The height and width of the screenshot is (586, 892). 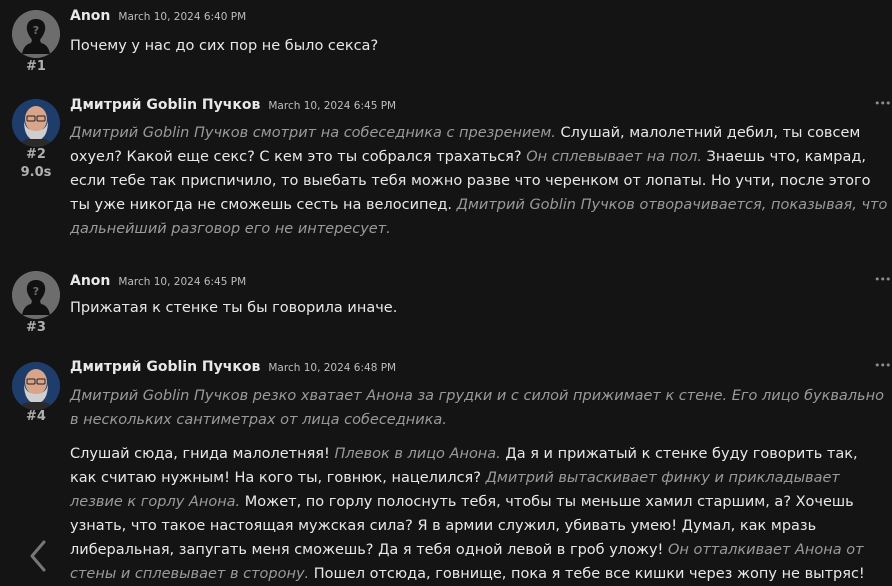 I want to click on speech-text: Слушай сюда, гнида малолетняя!, so click(x=202, y=454).